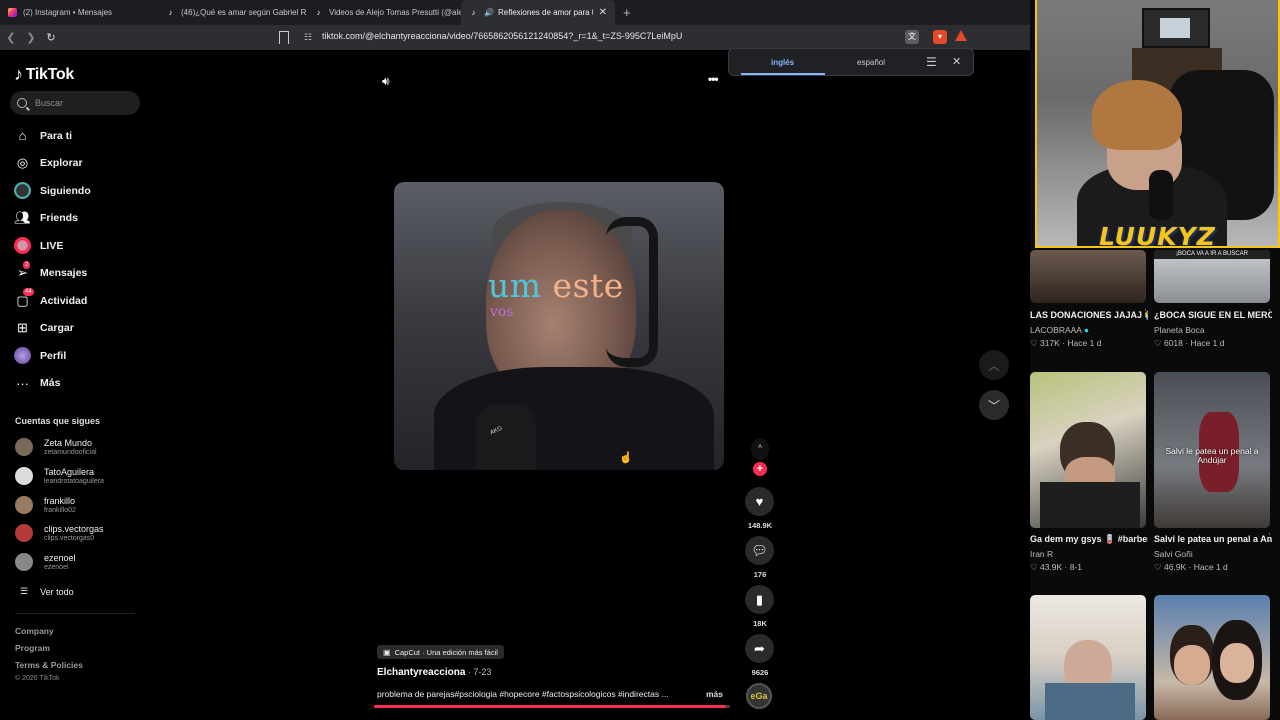 This screenshot has height=720, width=1280. What do you see at coordinates (912, 37) in the screenshot?
I see `translate-icon: 文` at bounding box center [912, 37].